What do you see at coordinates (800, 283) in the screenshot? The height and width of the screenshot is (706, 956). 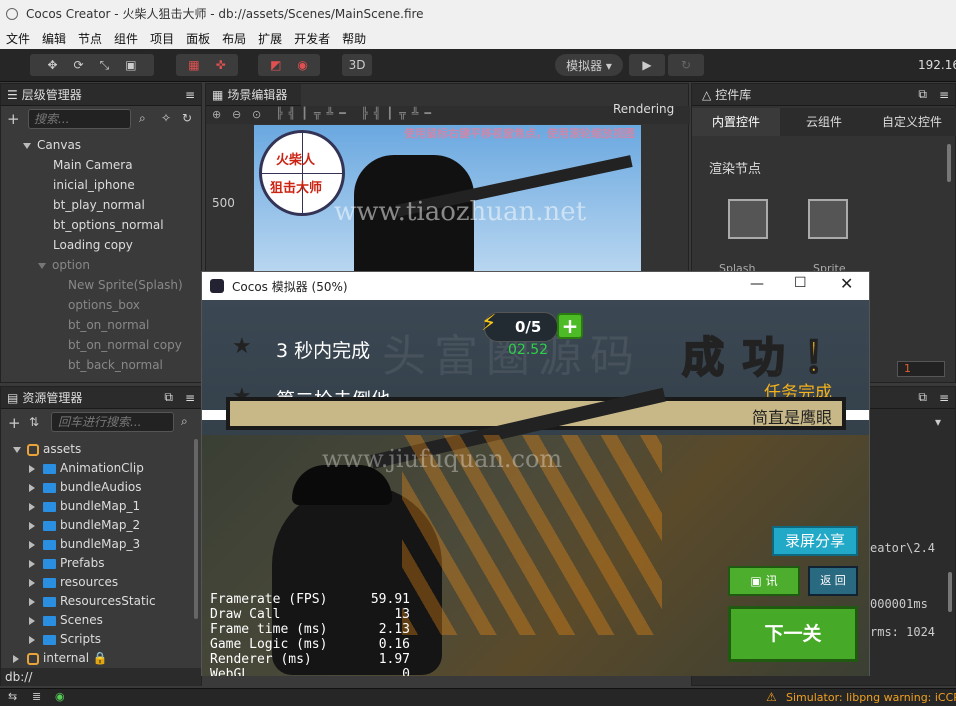 I see `maximize-icon: ☐` at bounding box center [800, 283].